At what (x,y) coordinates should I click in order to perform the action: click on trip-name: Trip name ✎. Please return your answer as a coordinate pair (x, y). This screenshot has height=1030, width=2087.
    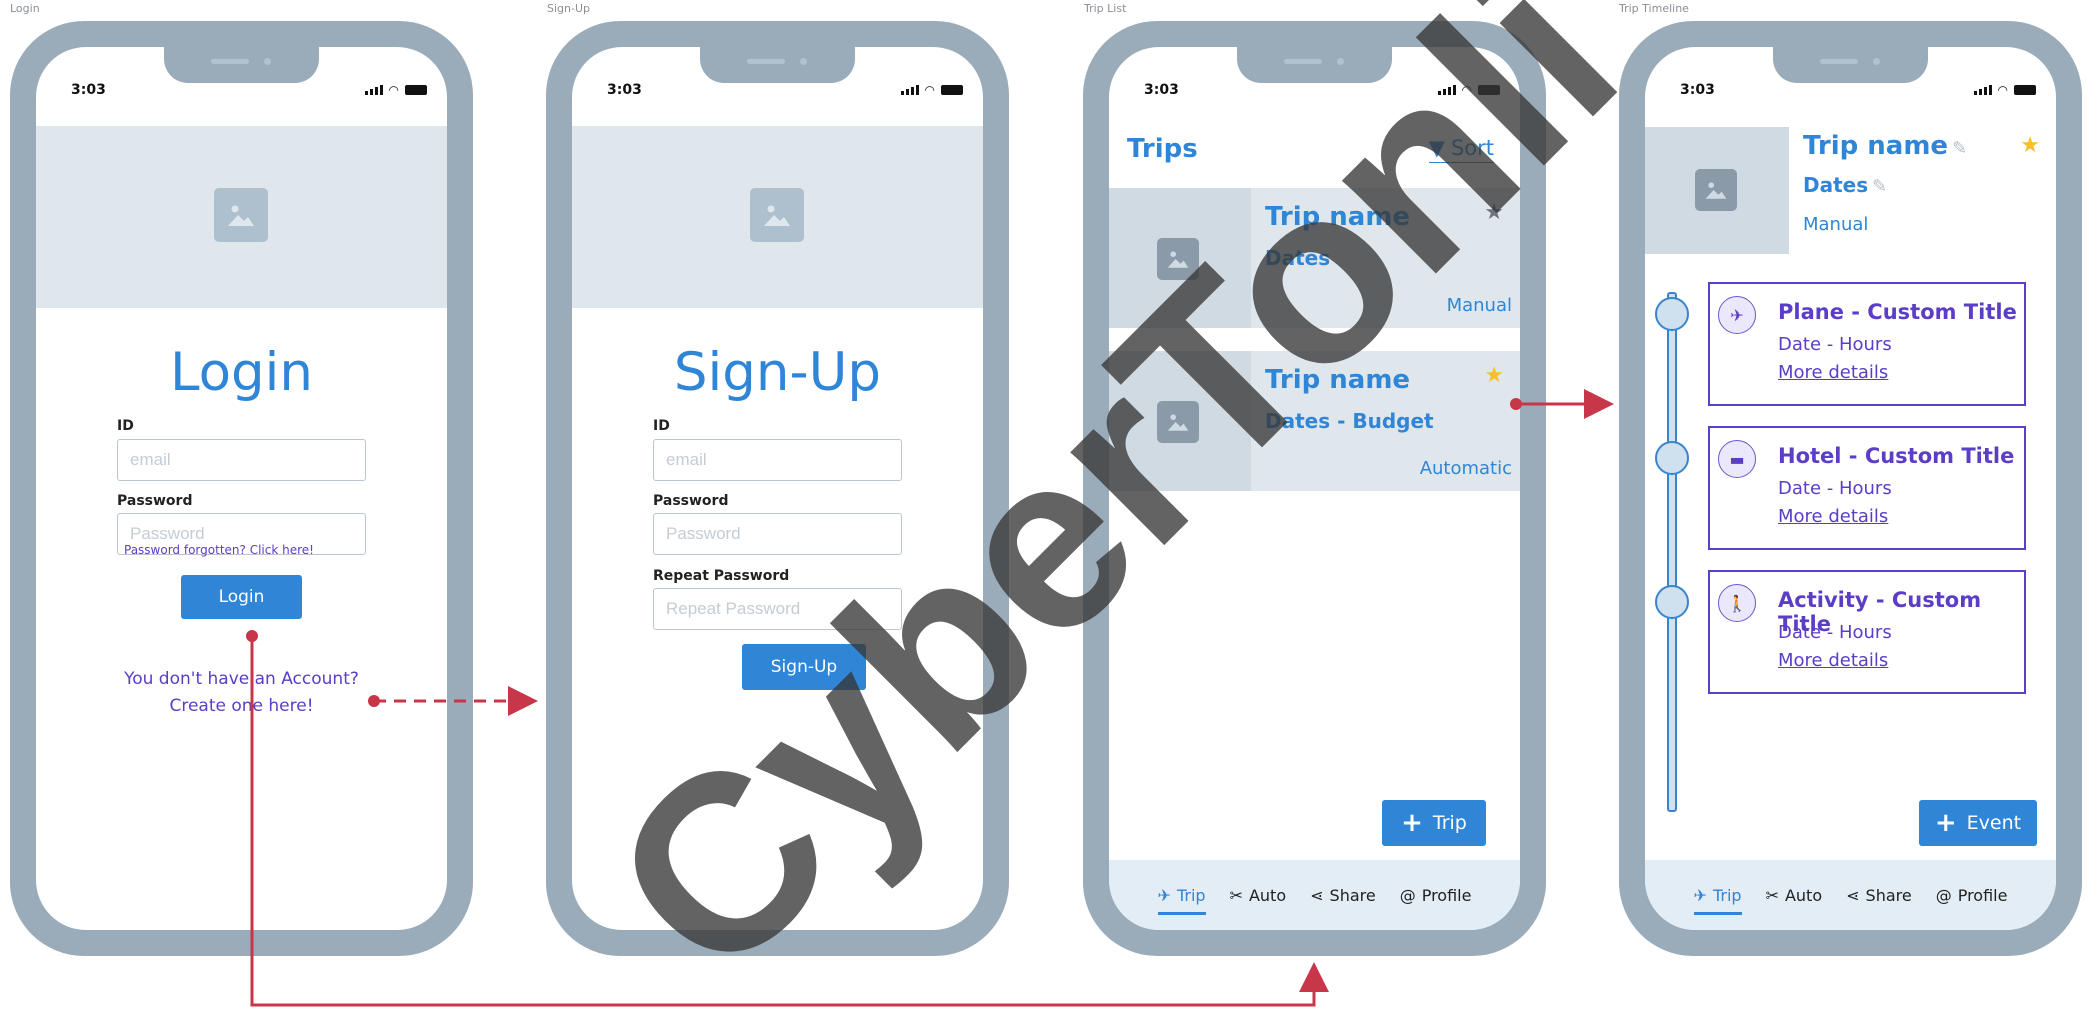
    Looking at the image, I should click on (1885, 146).